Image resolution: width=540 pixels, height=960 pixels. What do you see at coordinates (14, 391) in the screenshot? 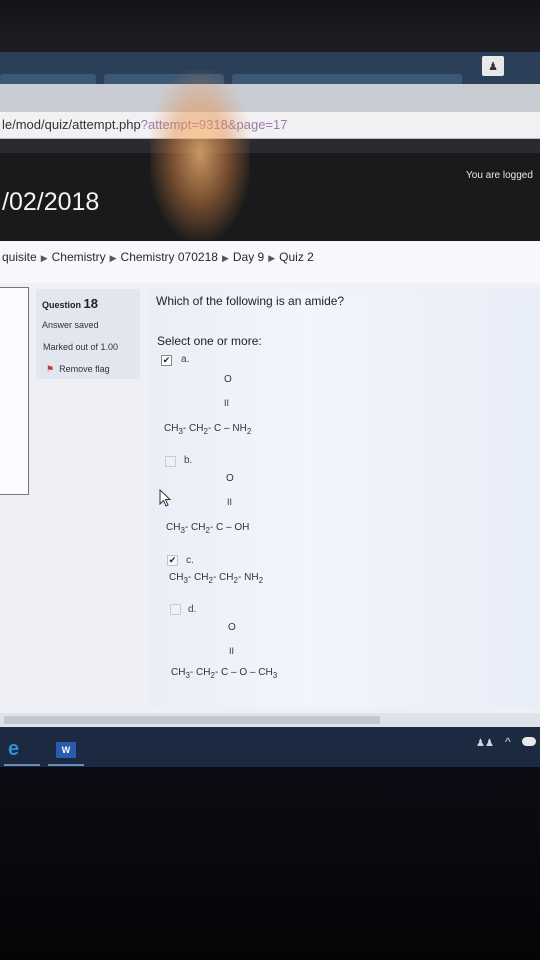
I see `quiz-navigation-block` at bounding box center [14, 391].